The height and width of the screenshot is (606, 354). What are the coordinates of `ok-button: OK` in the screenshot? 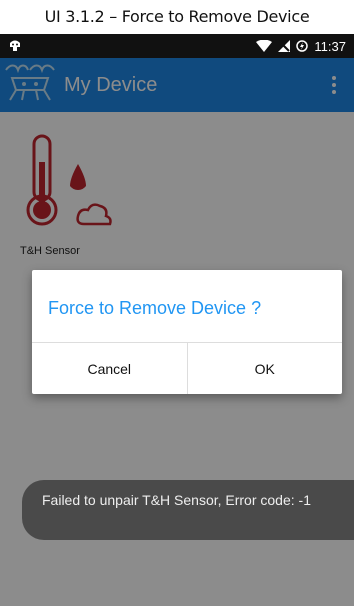 It's located at (264, 368).